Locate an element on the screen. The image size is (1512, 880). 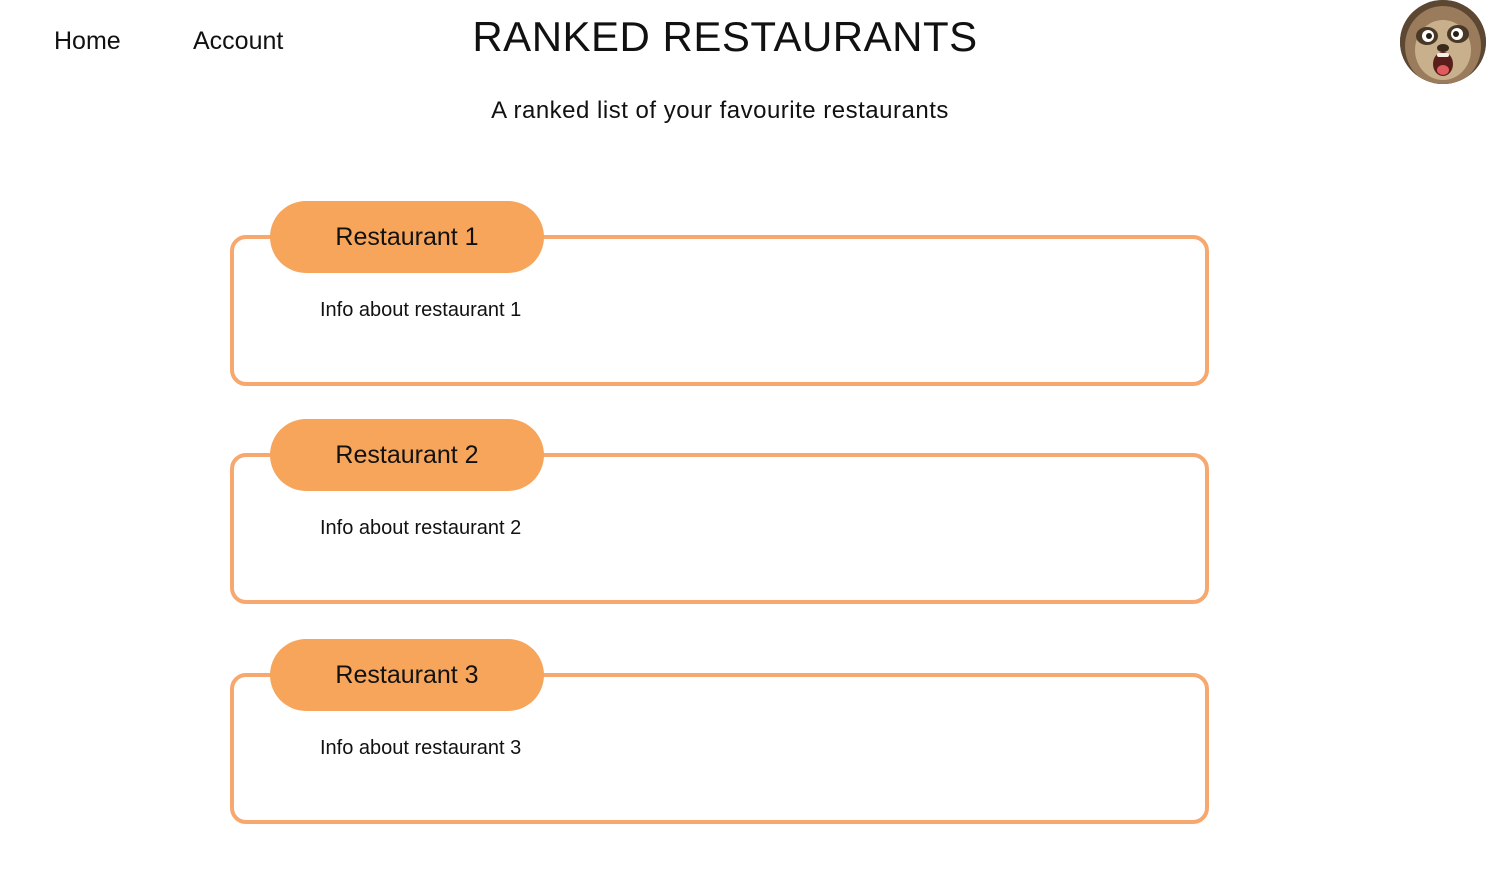
restaurant-info: Info about restaurant 3 is located at coordinates (421, 748).